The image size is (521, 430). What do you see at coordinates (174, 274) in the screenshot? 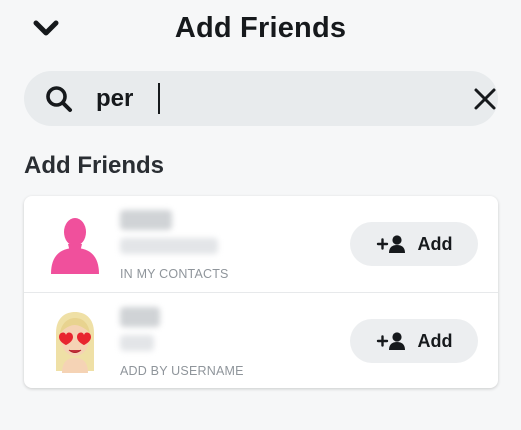
I see `result-source-label: IN MY CONTACTS` at bounding box center [174, 274].